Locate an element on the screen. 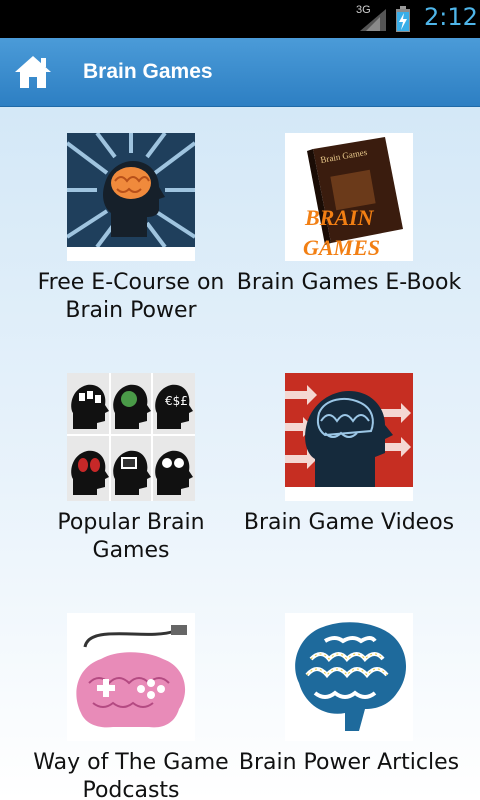  popular-games-thumbnail: €$£ is located at coordinates (131, 437).